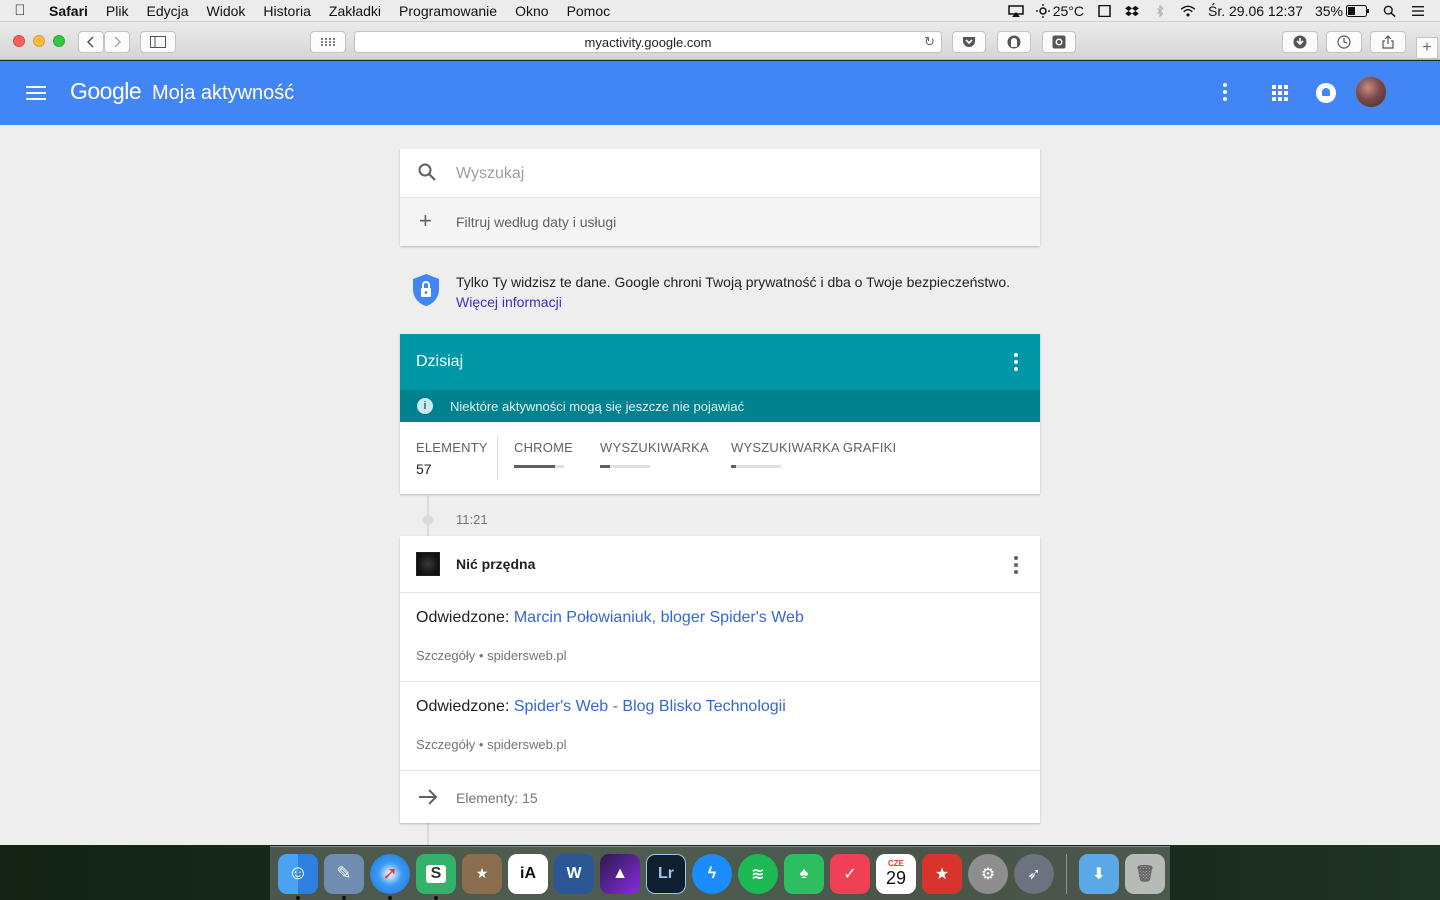 This screenshot has width=1440, height=900. Describe the element at coordinates (286, 11) in the screenshot. I see `menu-history: Historia` at that location.